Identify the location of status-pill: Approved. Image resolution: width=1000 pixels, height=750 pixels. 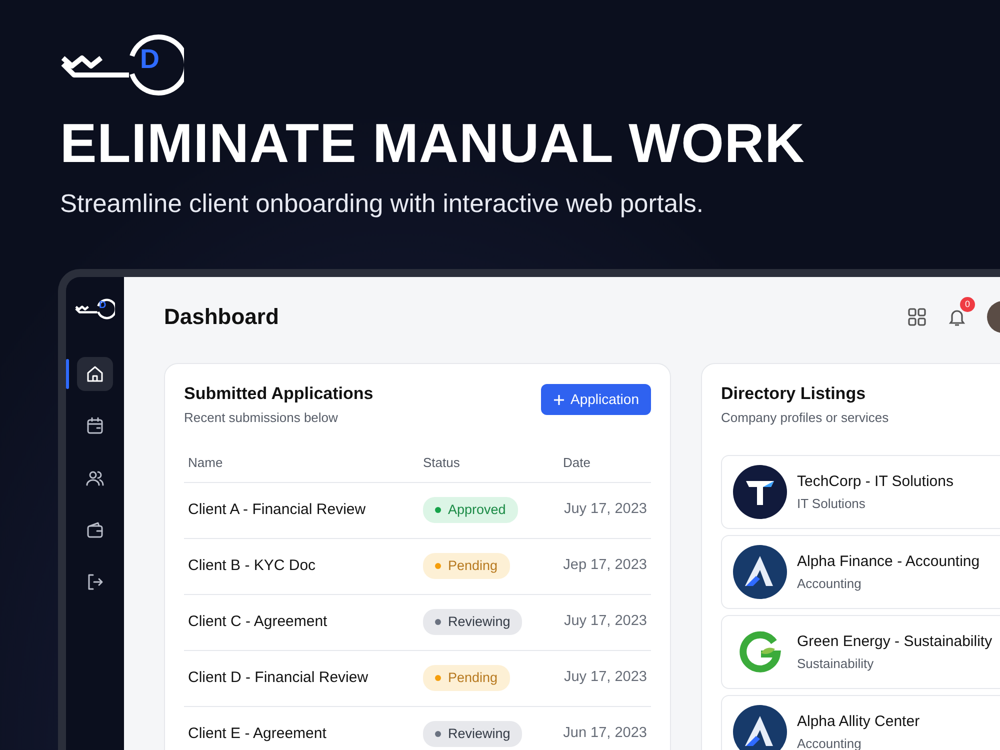
(470, 510).